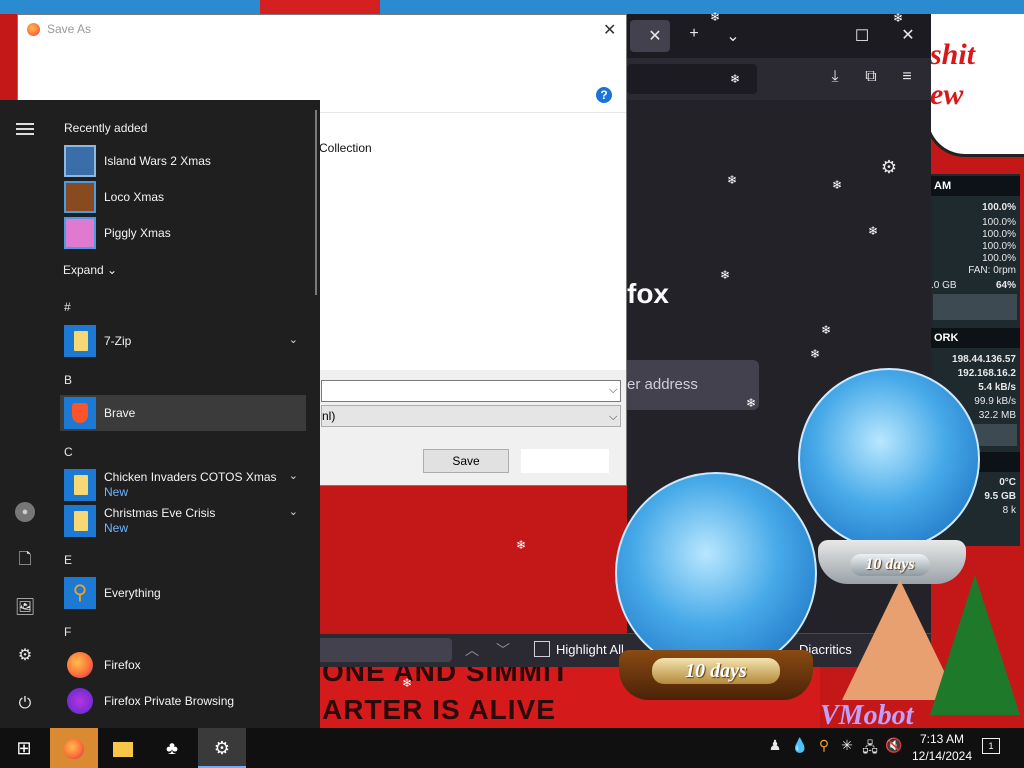 The width and height of the screenshot is (1024, 768). Describe the element at coordinates (183, 665) in the screenshot. I see `app-firefox: Firefox` at that location.